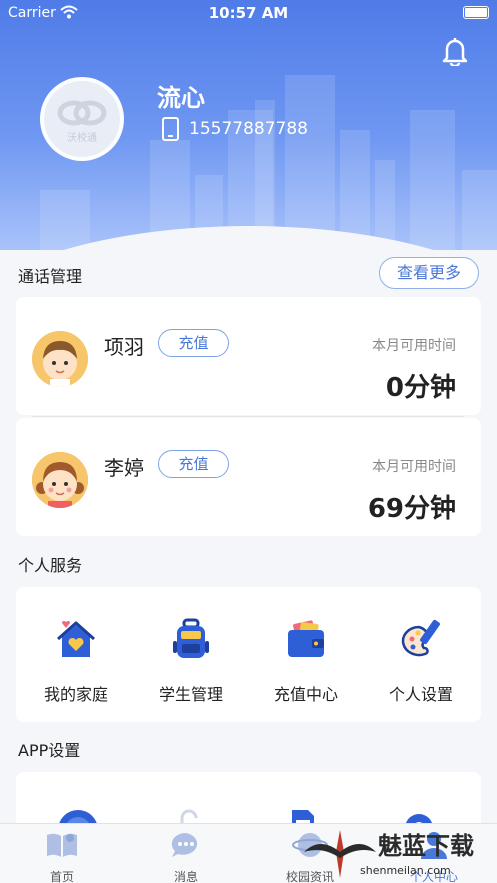  Describe the element at coordinates (181, 98) in the screenshot. I see `user-name: 流心` at that location.